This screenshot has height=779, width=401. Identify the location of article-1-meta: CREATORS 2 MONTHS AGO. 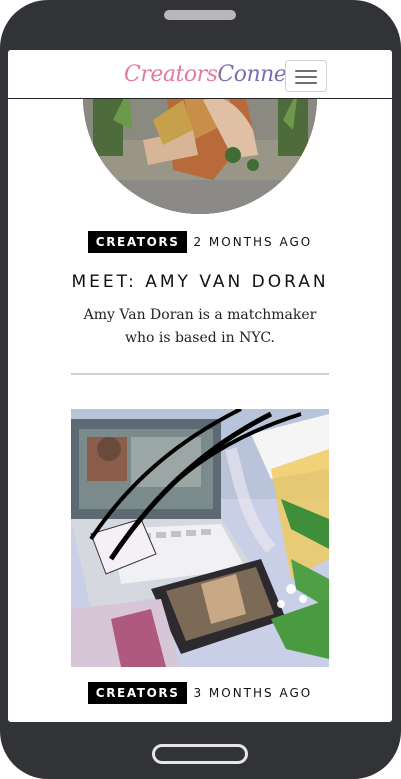
(200, 242).